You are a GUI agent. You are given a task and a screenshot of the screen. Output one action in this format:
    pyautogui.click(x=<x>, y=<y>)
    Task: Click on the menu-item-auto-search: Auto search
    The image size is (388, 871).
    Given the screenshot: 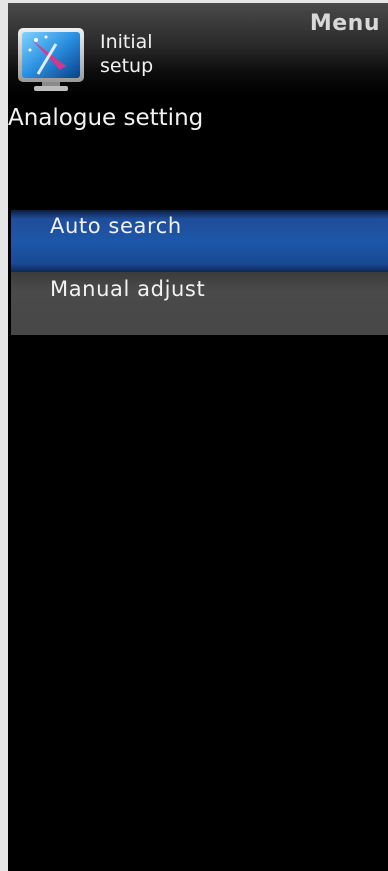 What is the action you would take?
    pyautogui.click(x=199, y=241)
    